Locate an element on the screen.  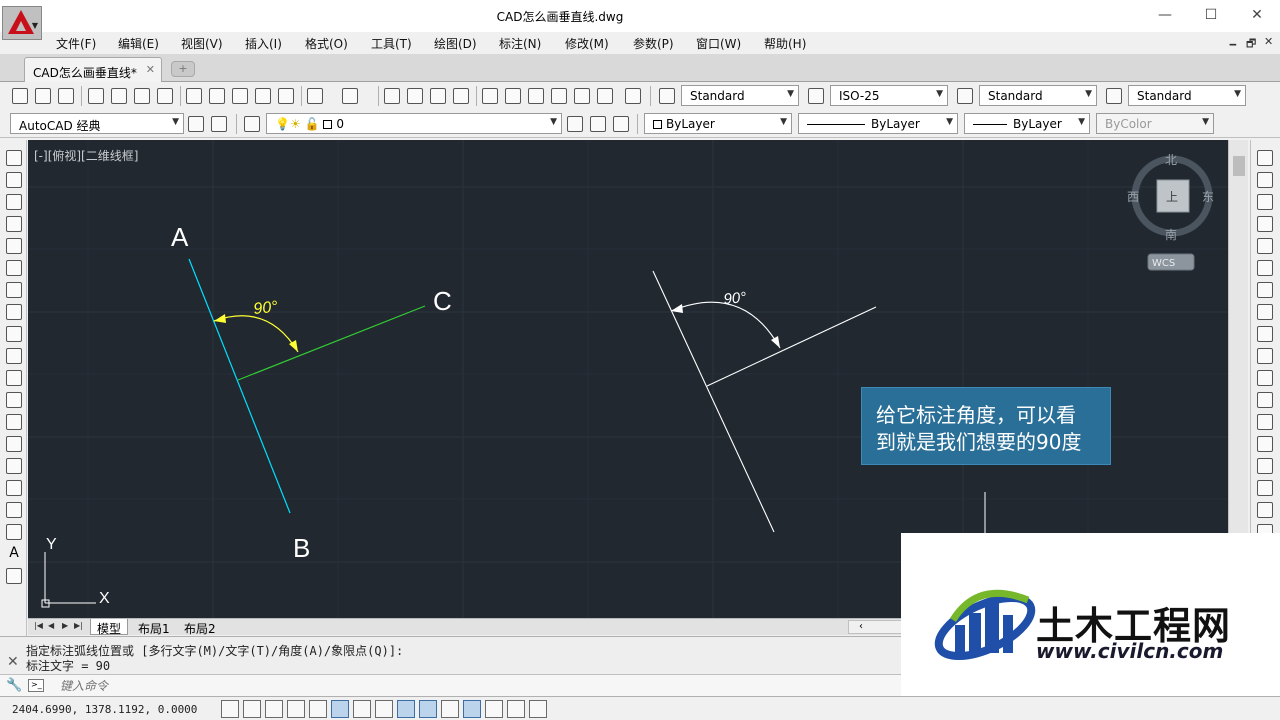
layer-states-icon is located at coordinates (621, 124).